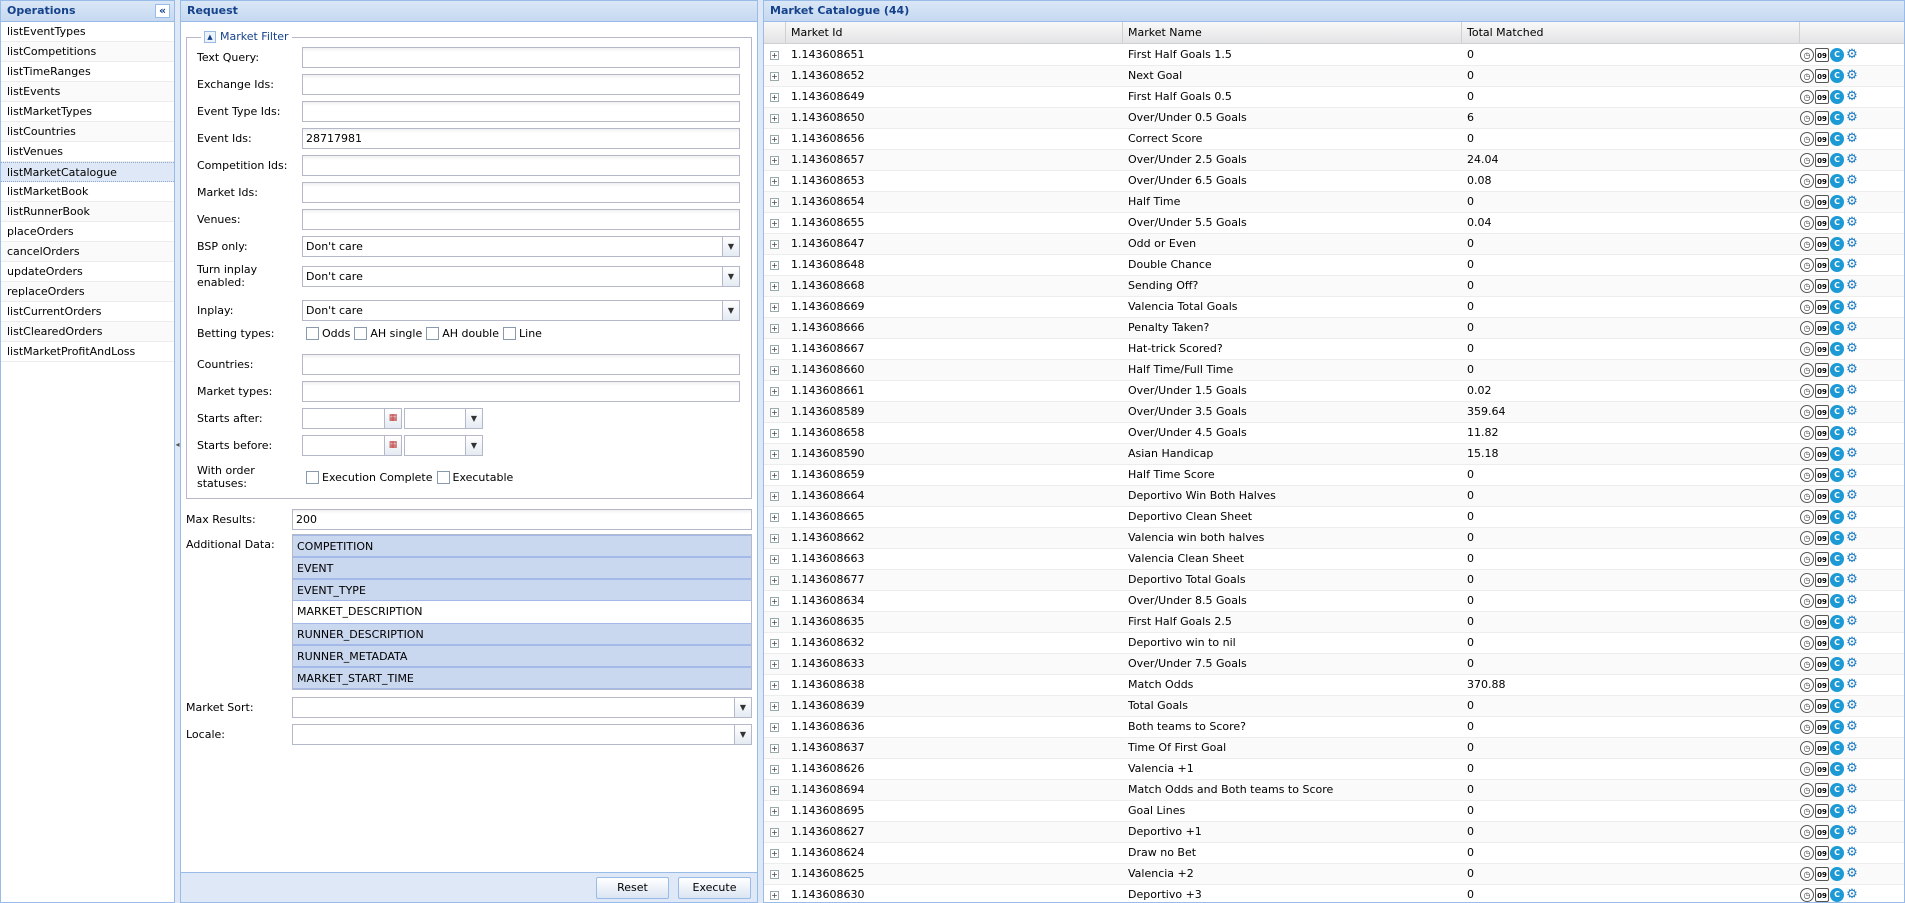 Image resolution: width=1905 pixels, height=903 pixels. Describe the element at coordinates (1334, 454) in the screenshot. I see `table-row: +1.143608590 Asian Handicap 15.18 ◷ 09 C ⚙` at that location.